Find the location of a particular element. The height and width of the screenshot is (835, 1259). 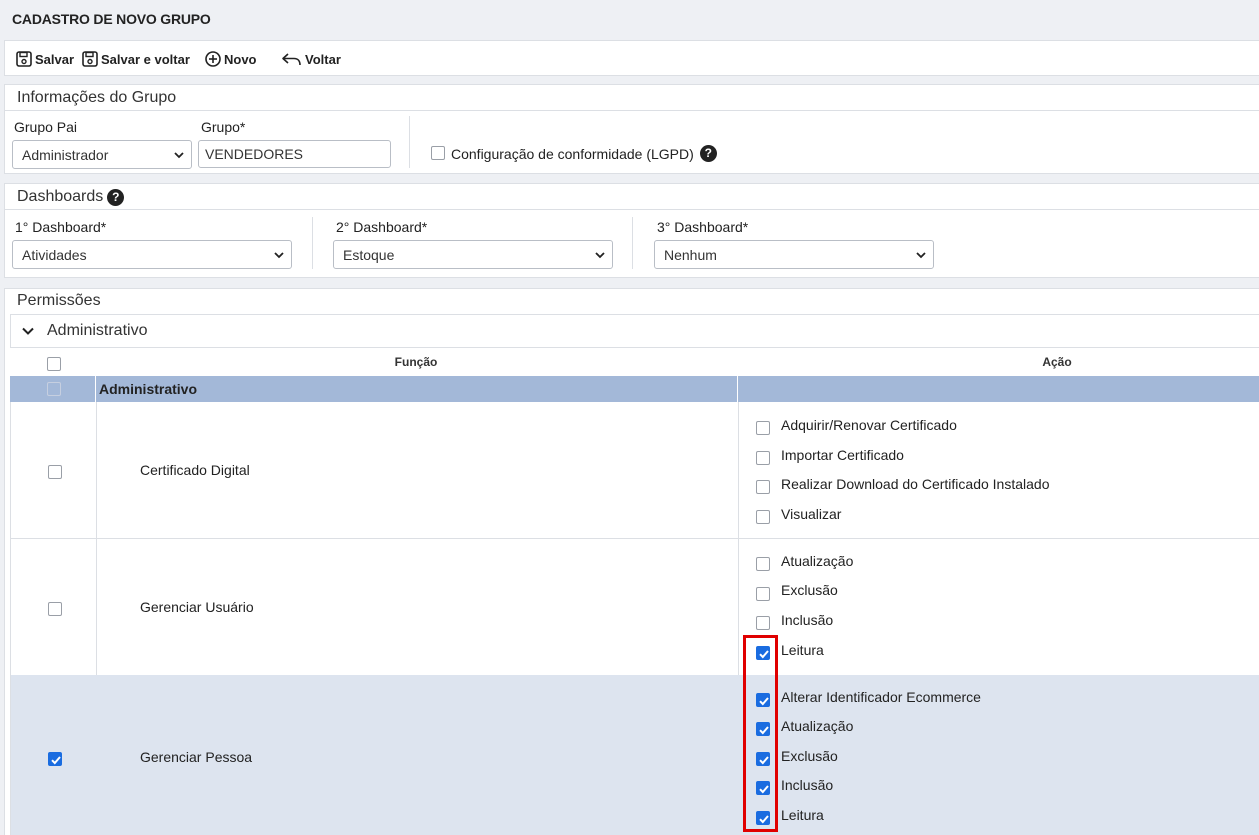

column-header-action: Ação is located at coordinates (1057, 362).